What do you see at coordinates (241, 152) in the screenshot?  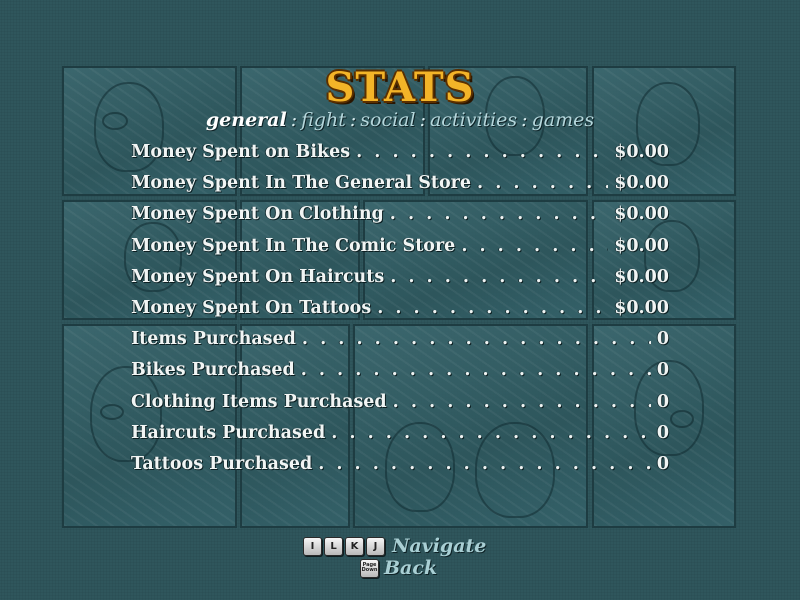 I see `stat-label: Money Spent on Bikes` at bounding box center [241, 152].